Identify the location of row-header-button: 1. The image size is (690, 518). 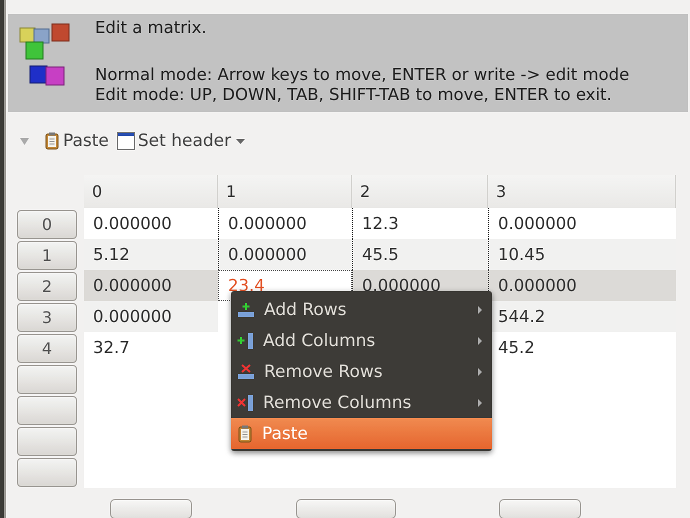
(47, 255).